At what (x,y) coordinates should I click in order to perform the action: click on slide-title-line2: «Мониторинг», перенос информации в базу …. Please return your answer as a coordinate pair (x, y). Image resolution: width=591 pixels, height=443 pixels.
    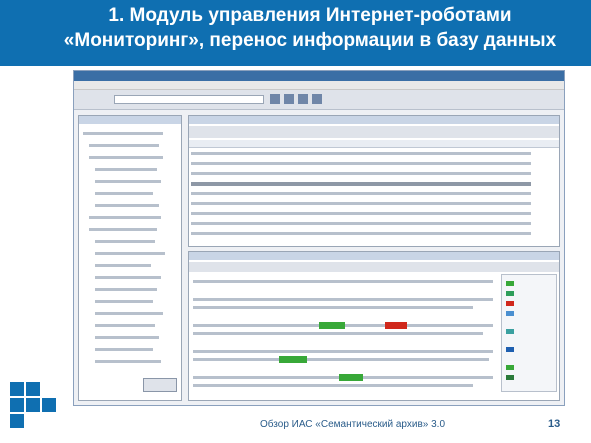
    Looking at the image, I should click on (310, 40).